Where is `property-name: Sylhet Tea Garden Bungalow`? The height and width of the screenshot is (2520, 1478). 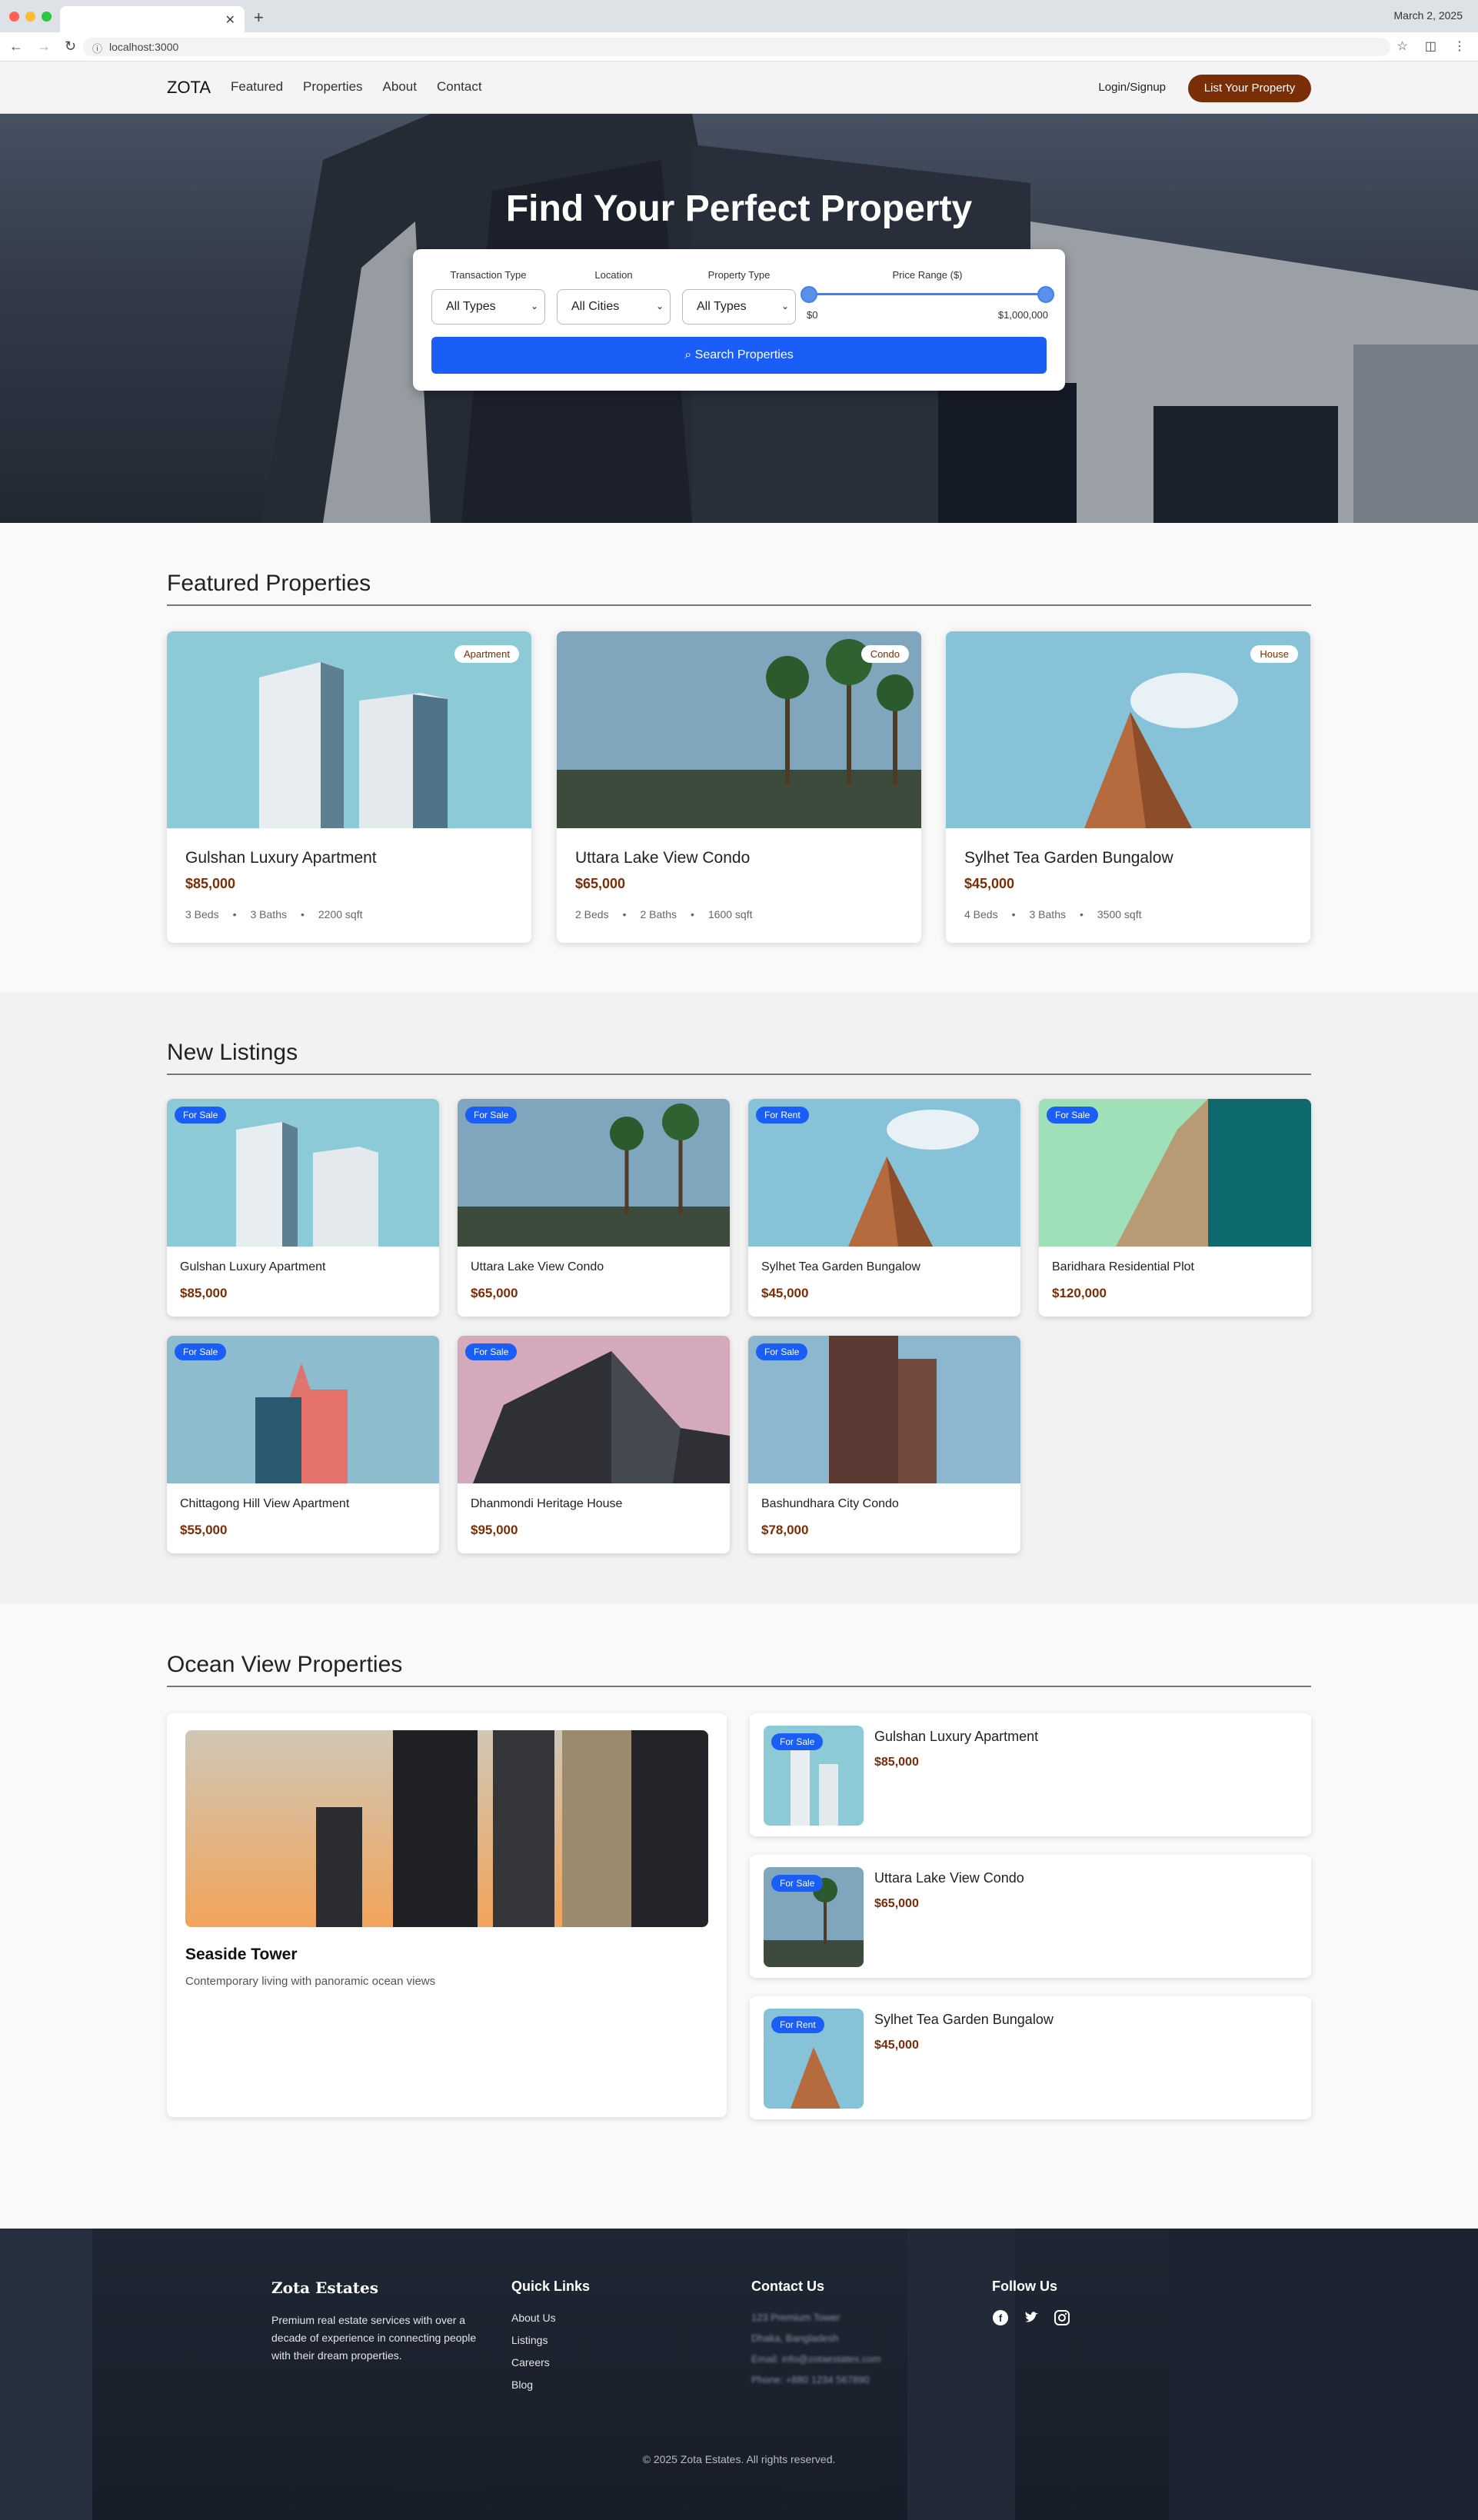 property-name: Sylhet Tea Garden Bungalow is located at coordinates (1068, 858).